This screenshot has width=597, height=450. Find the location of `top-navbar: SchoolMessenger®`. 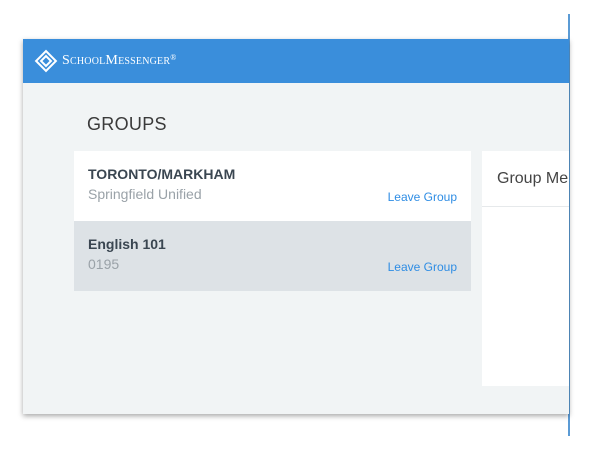

top-navbar: SchoolMessenger® is located at coordinates (296, 61).